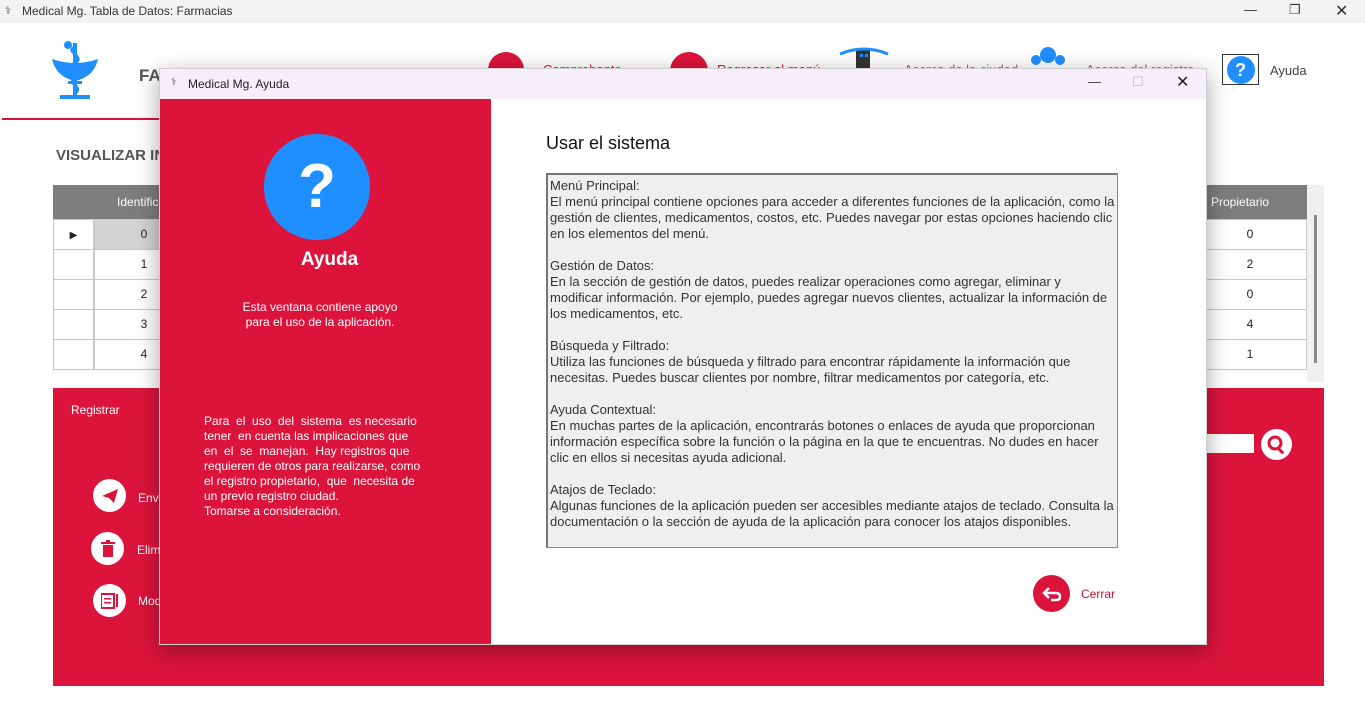  What do you see at coordinates (864, 58) in the screenshot?
I see `nav-city-icon` at bounding box center [864, 58].